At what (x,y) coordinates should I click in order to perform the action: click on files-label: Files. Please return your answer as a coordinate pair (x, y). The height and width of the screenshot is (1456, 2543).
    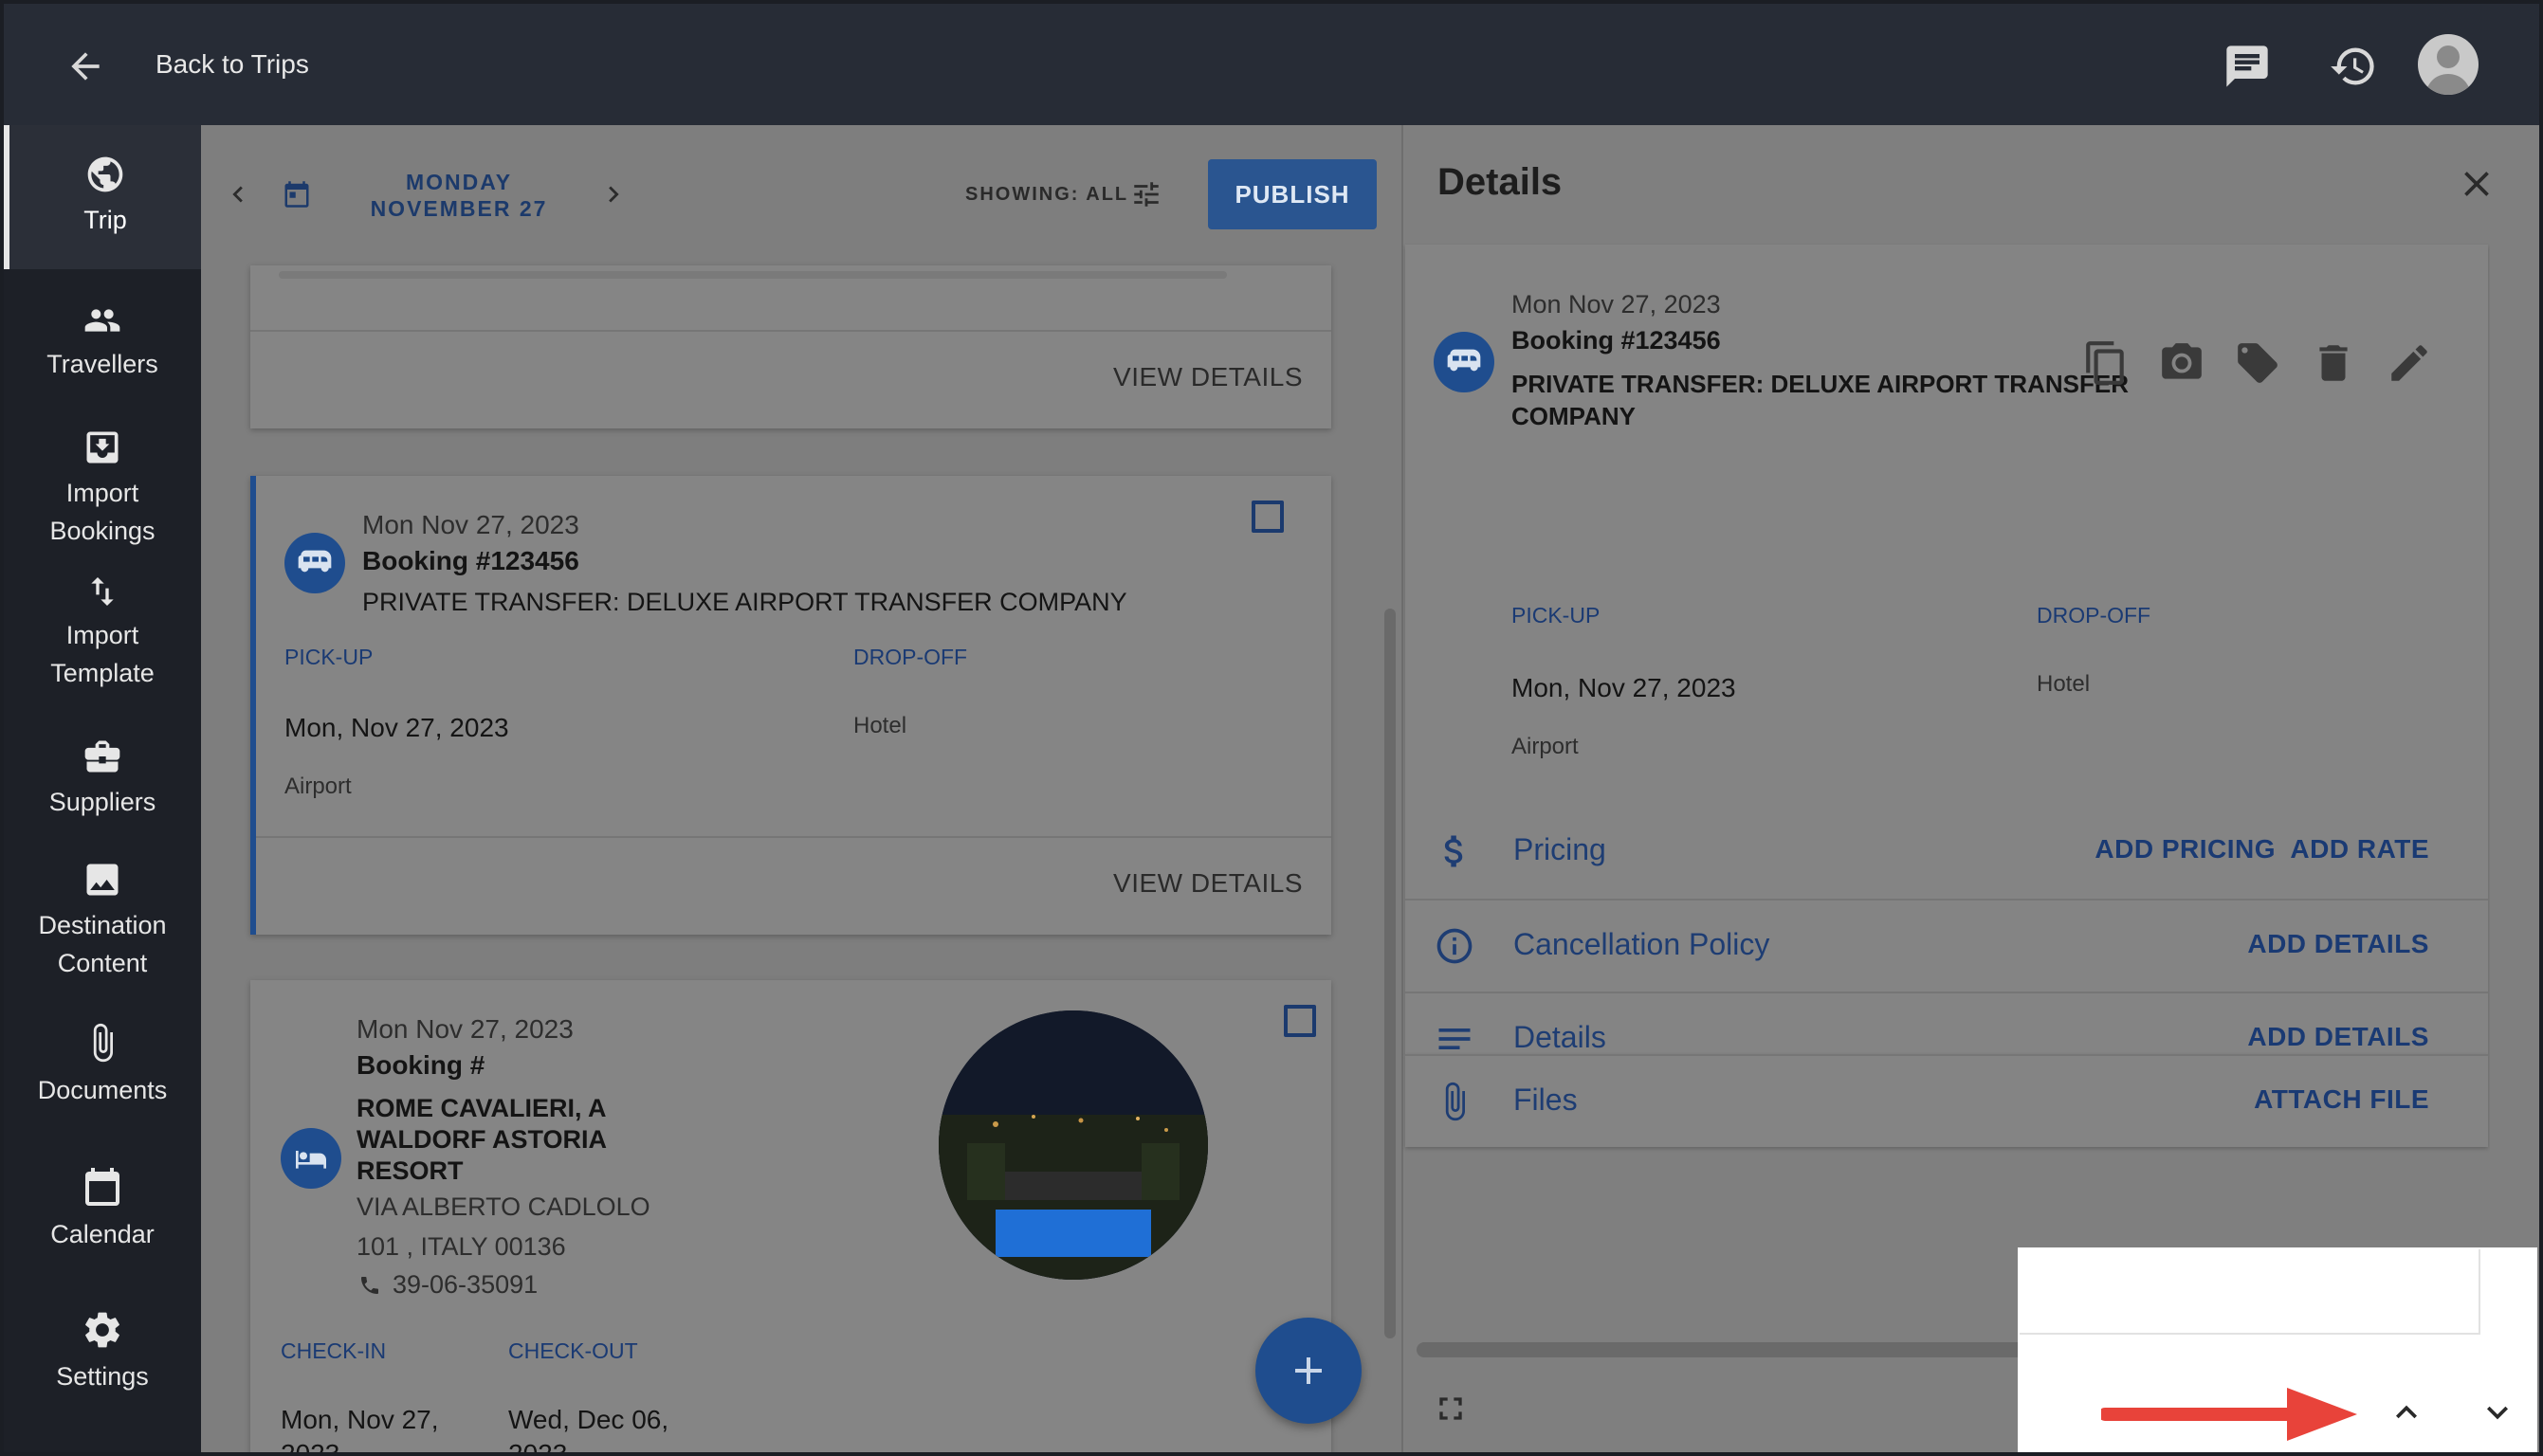
    Looking at the image, I should click on (1545, 1100).